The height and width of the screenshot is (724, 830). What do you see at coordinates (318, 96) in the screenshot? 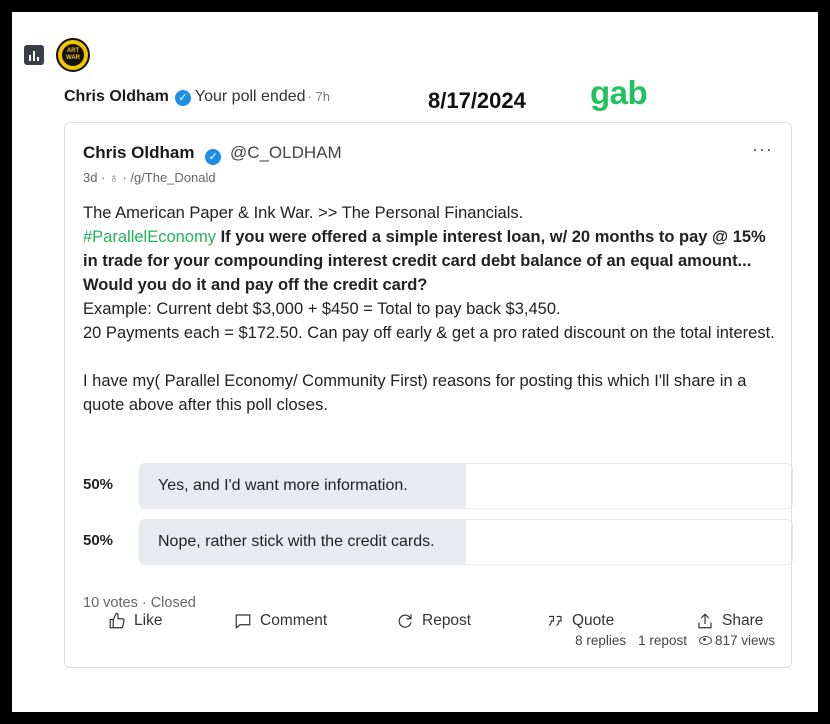
I see `notification-time: · 7h` at bounding box center [318, 96].